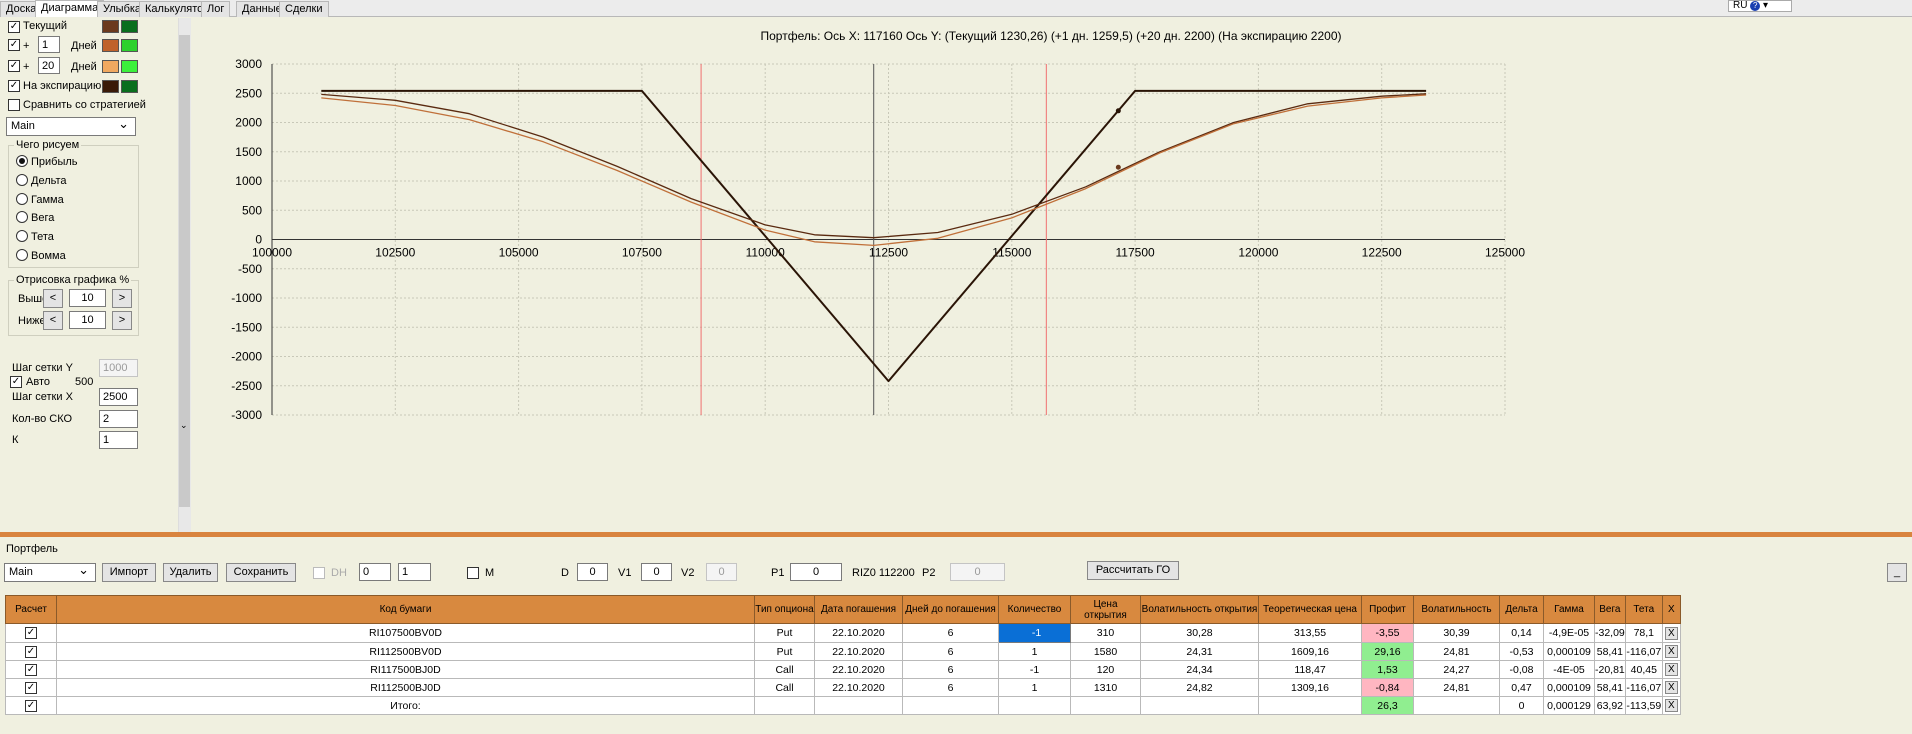 This screenshot has height=734, width=1912. Describe the element at coordinates (50, 571) in the screenshot. I see `portfolio-strategy-select: Main` at that location.